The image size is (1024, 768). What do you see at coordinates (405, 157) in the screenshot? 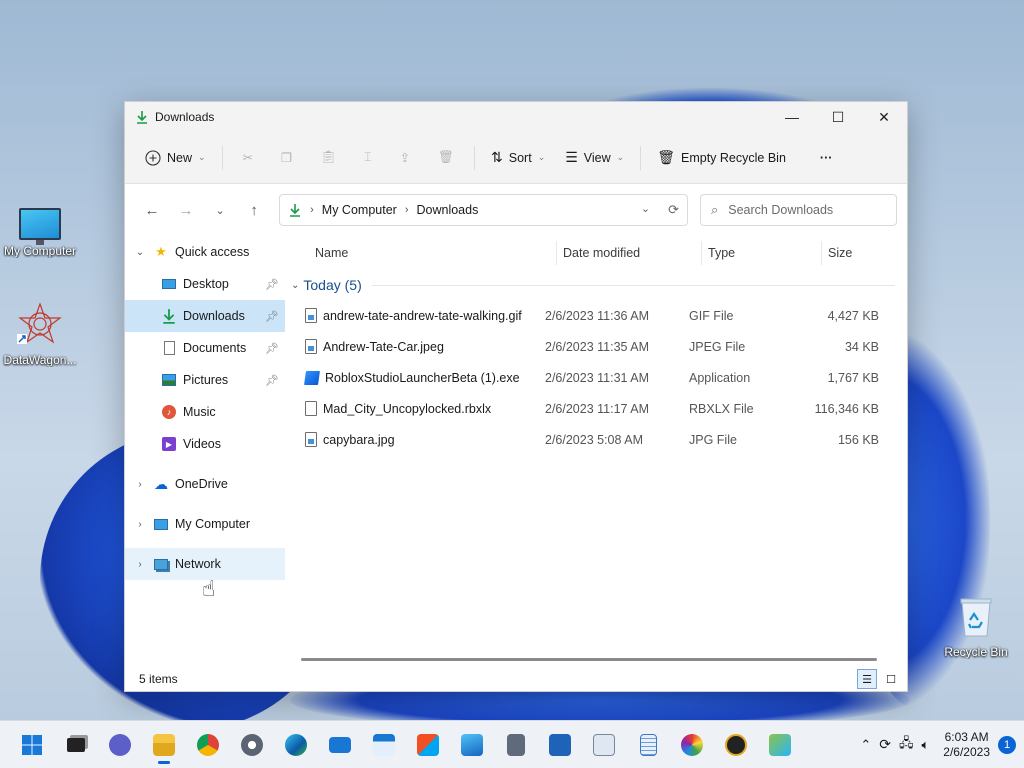
I see `share-button: ⇪` at bounding box center [405, 157].